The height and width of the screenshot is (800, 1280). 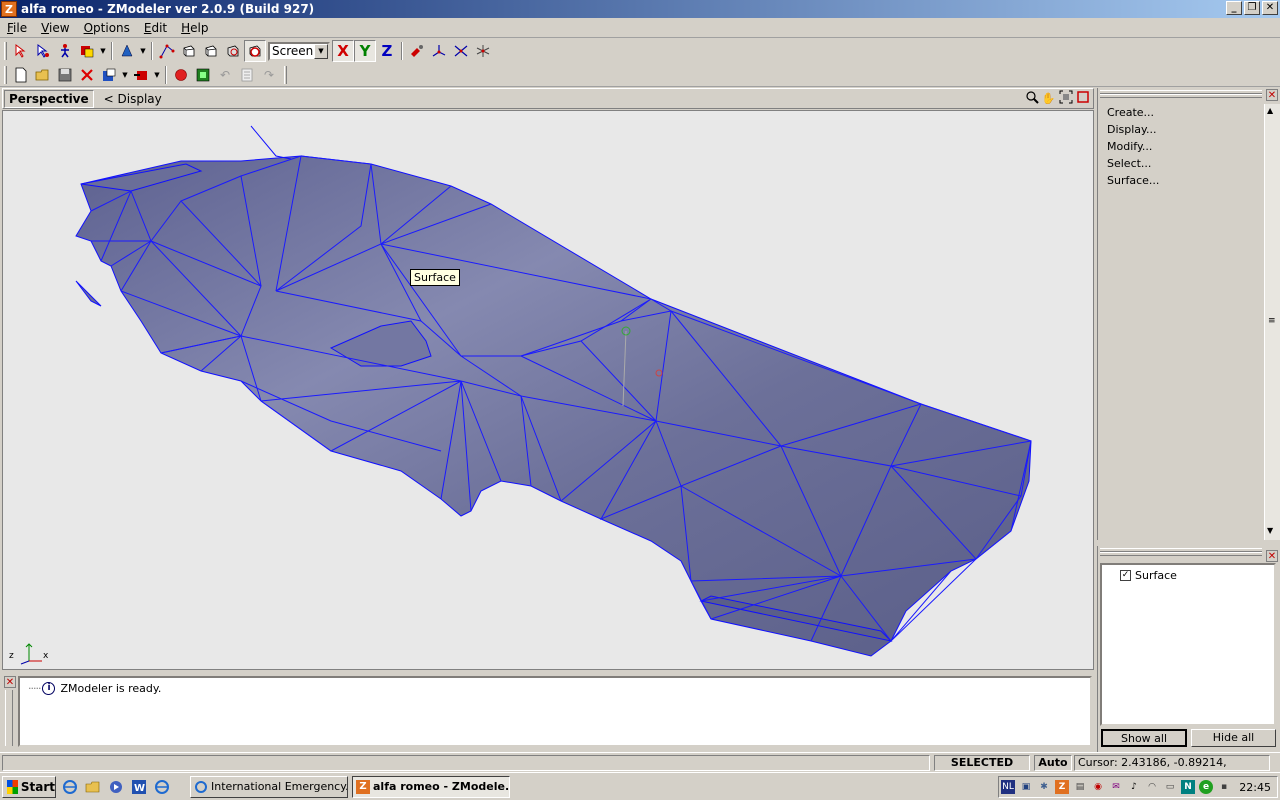 I want to click on scroll-up-icon: ▲, so click(x=1270, y=110).